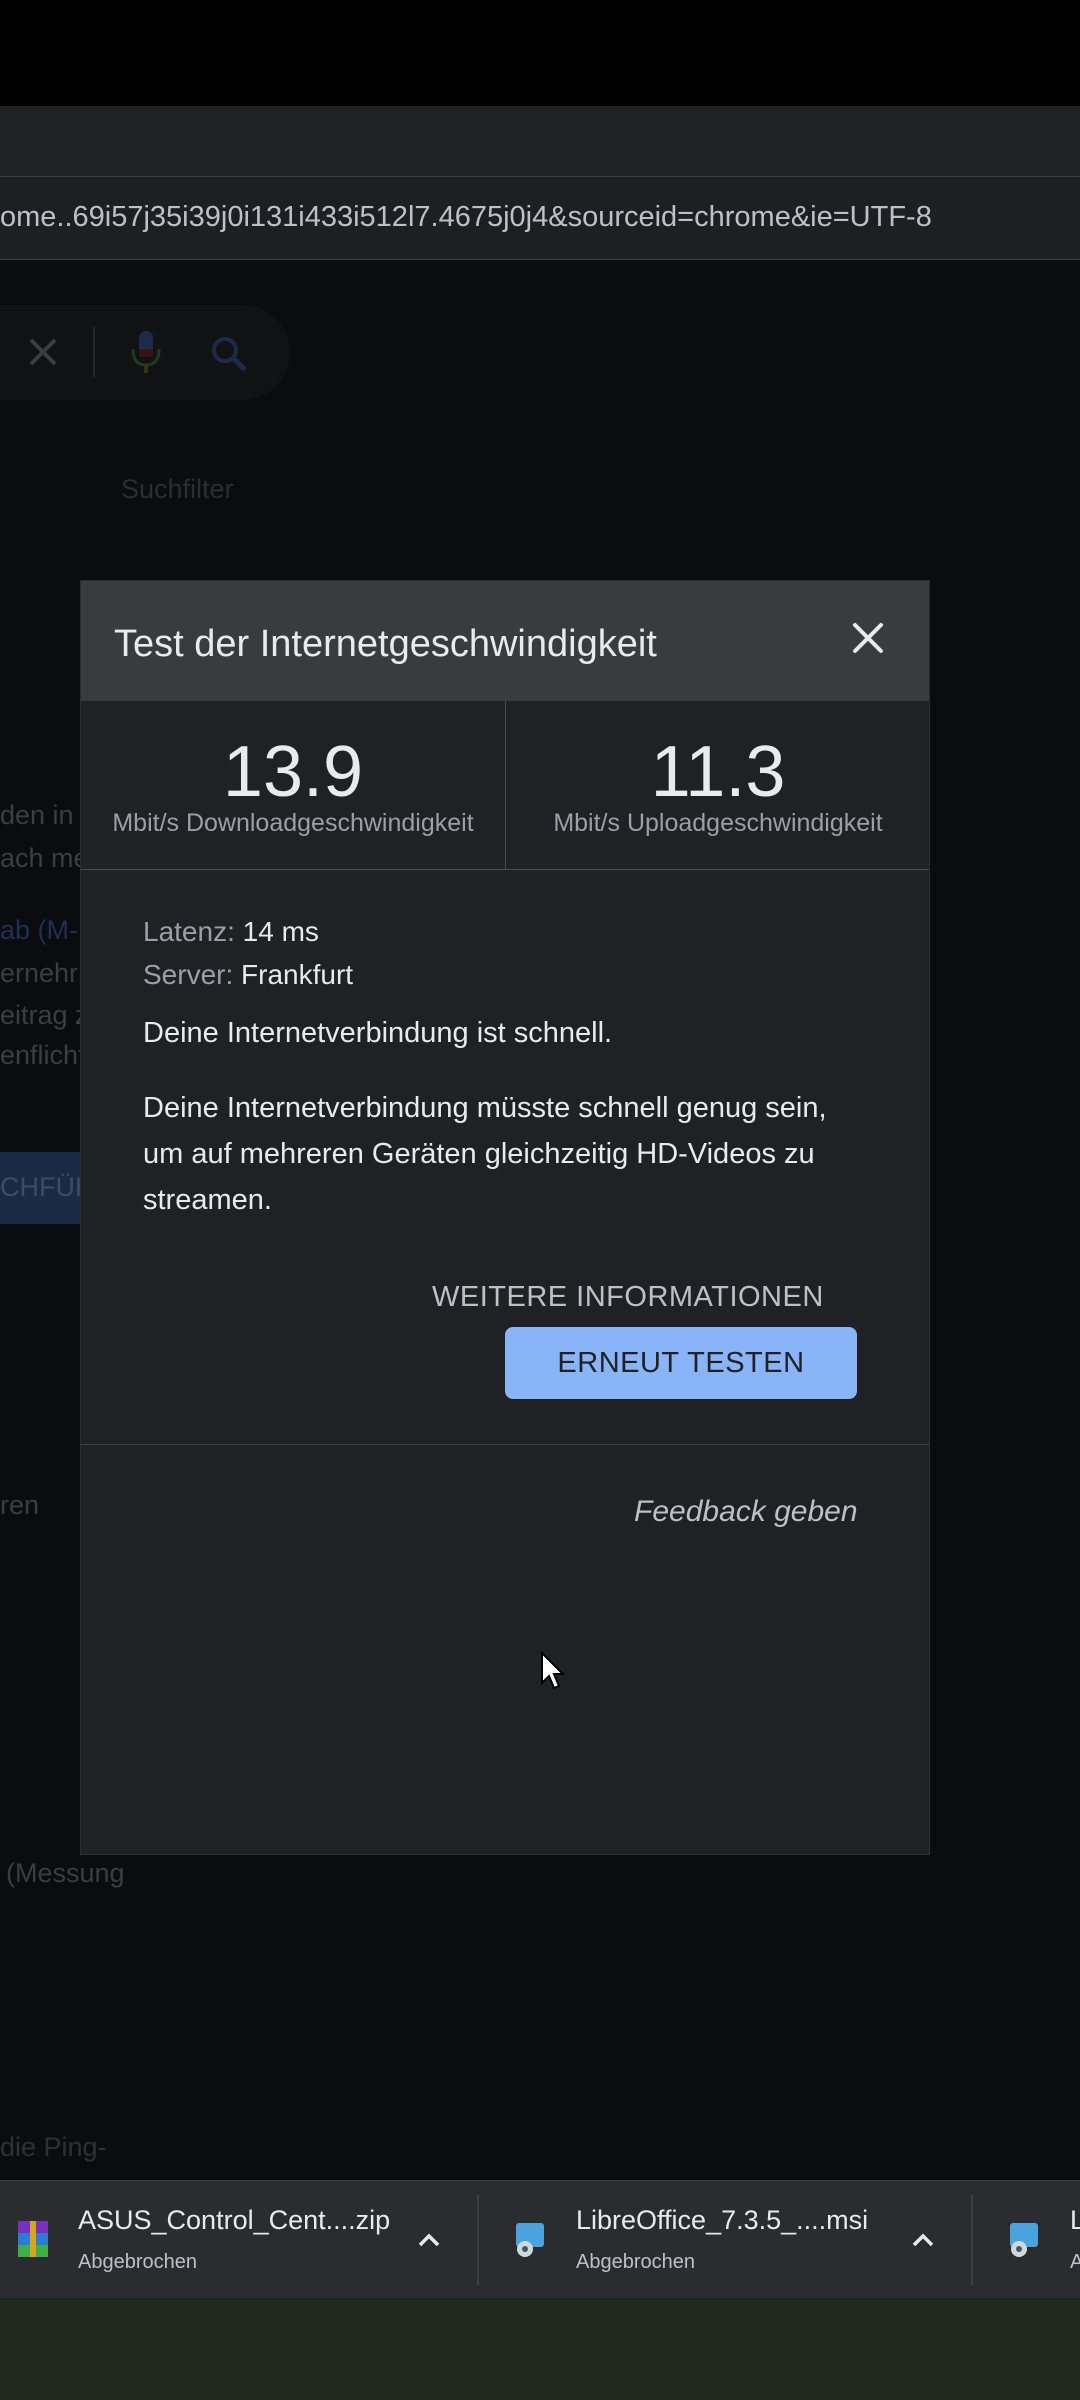  I want to click on more-info-link: WEITERE INFORMATIONEN, so click(628, 1297).